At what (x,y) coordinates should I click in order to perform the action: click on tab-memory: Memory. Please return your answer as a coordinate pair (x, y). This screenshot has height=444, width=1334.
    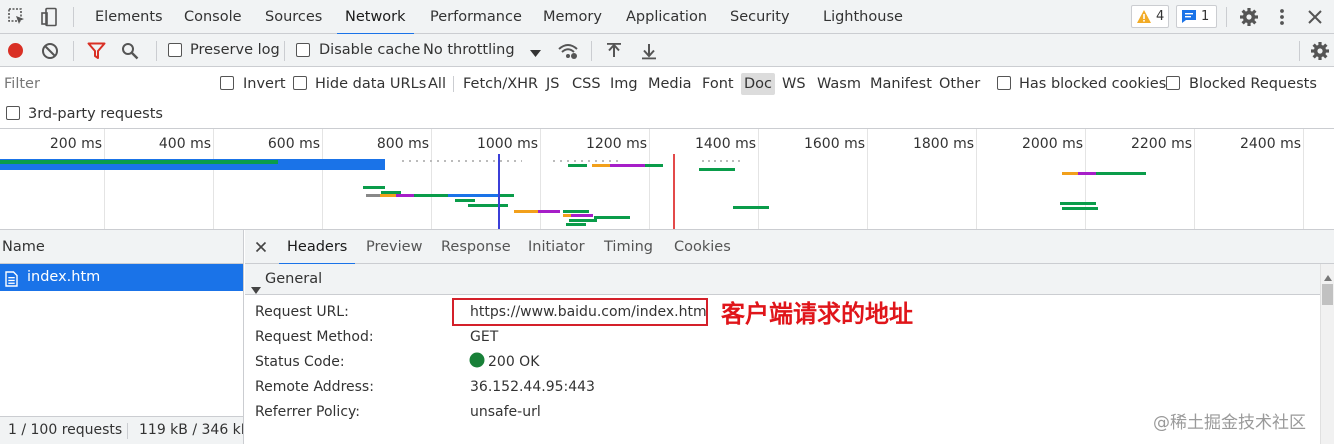
    Looking at the image, I should click on (572, 17).